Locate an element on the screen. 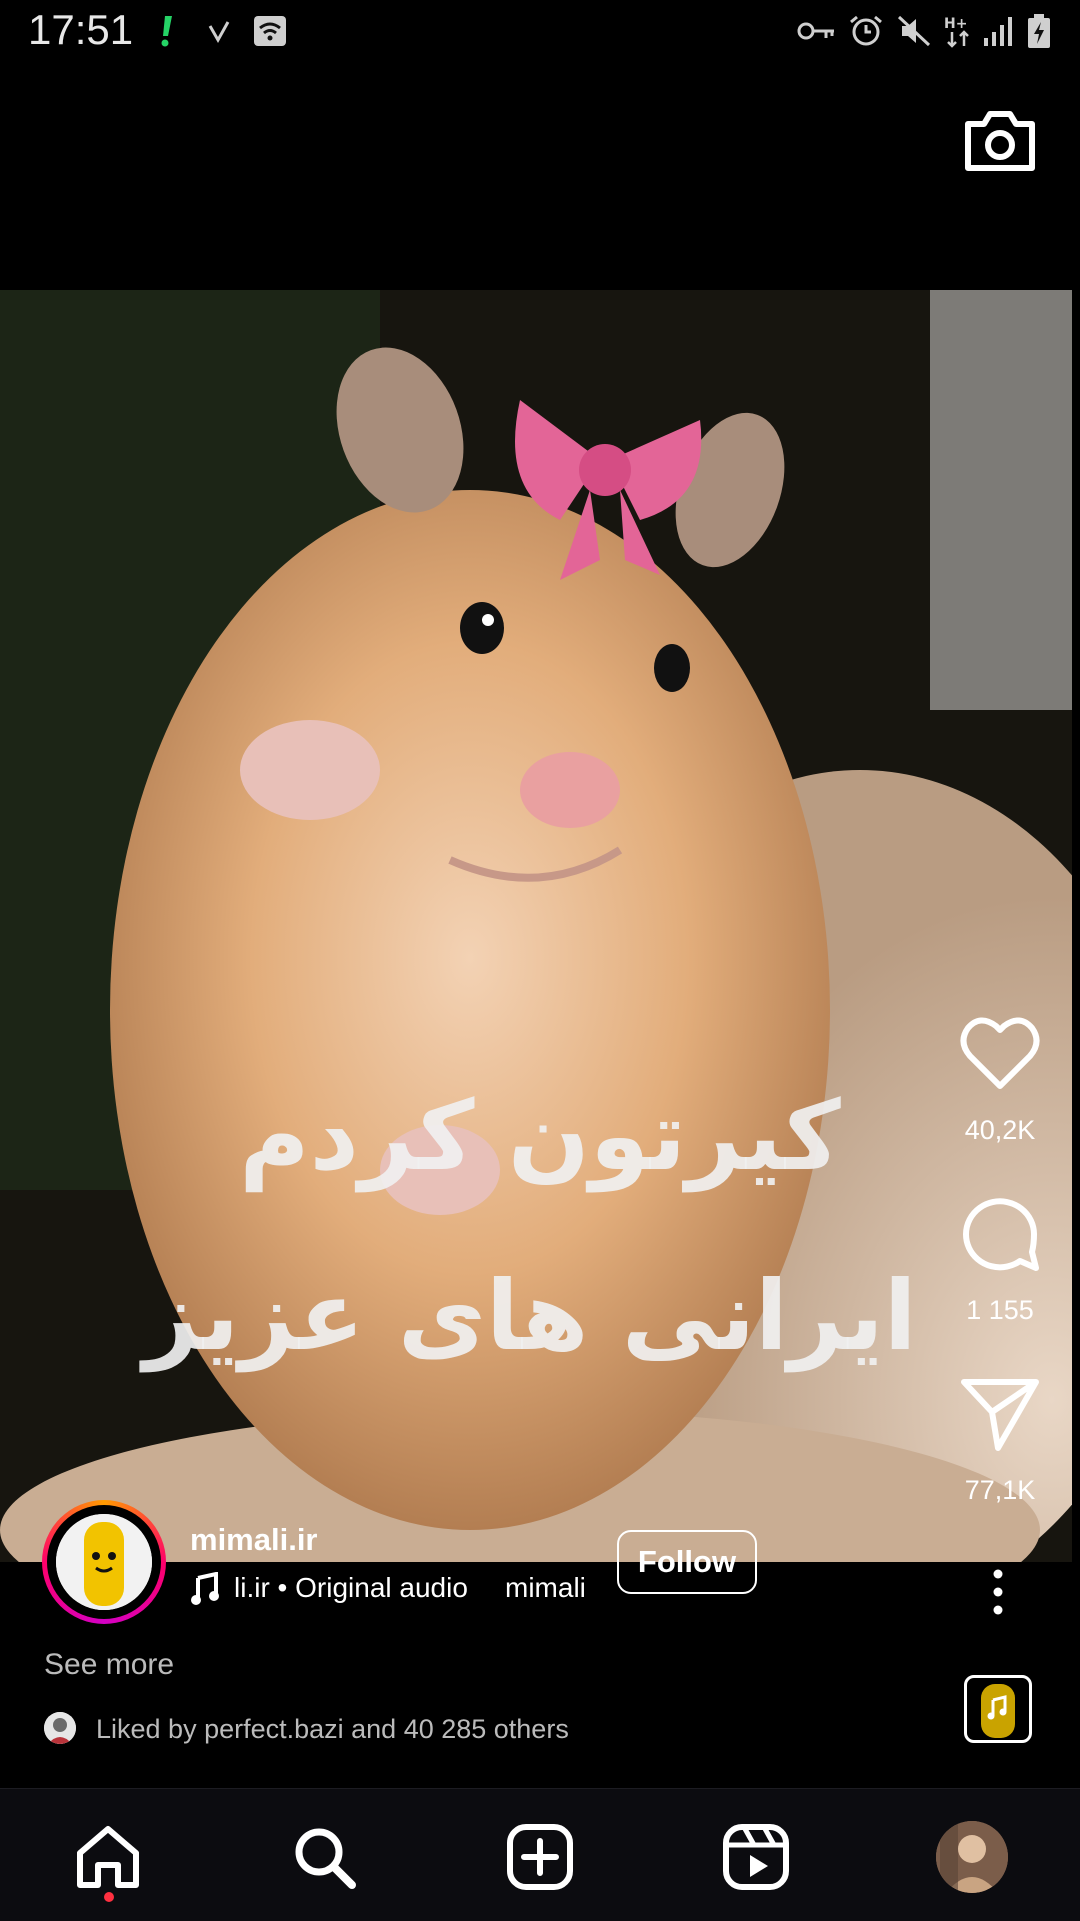  avatar-image is located at coordinates (104, 1562).